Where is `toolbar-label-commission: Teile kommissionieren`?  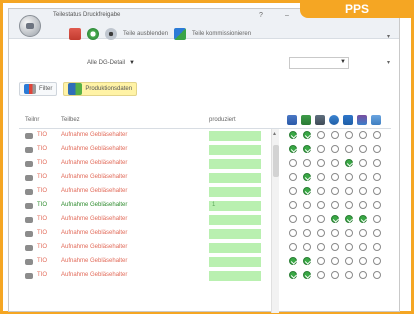
toolbar-label-commission: Teile kommissionieren is located at coordinates (221, 34).